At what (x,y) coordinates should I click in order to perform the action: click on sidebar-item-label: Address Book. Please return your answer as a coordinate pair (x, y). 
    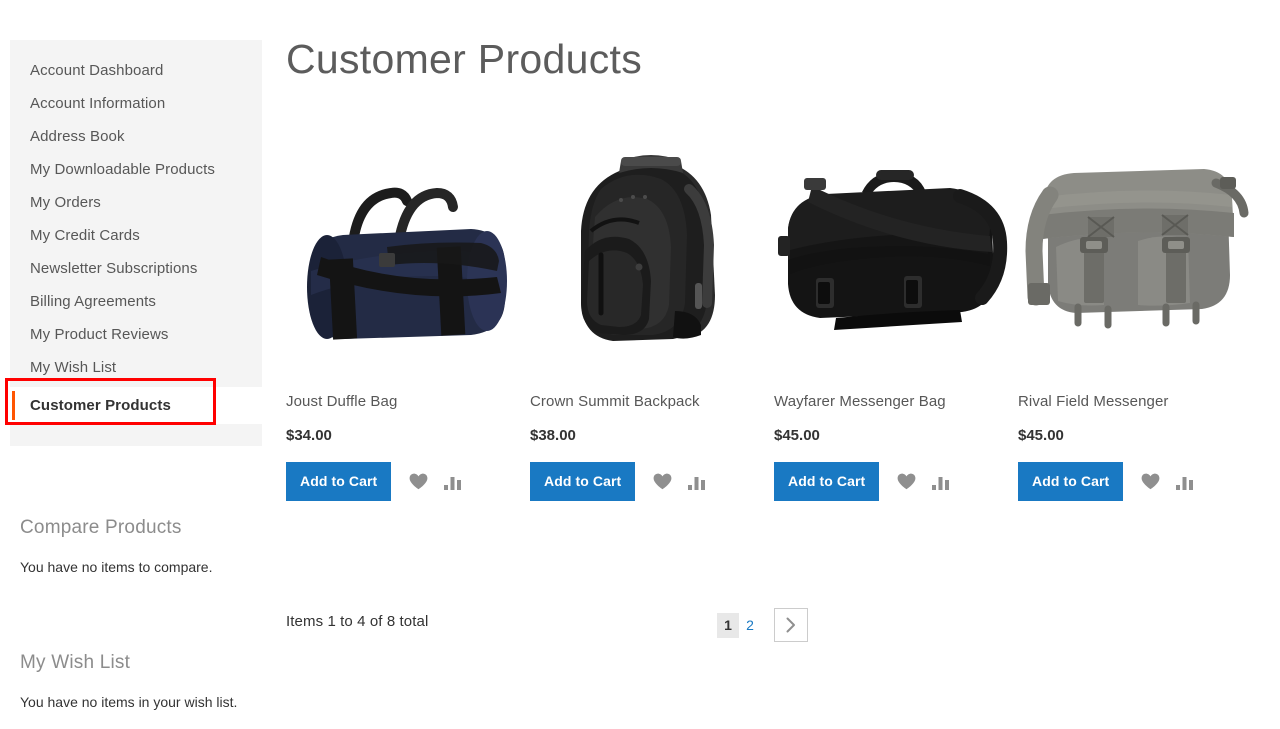
    Looking at the image, I should click on (77, 136).